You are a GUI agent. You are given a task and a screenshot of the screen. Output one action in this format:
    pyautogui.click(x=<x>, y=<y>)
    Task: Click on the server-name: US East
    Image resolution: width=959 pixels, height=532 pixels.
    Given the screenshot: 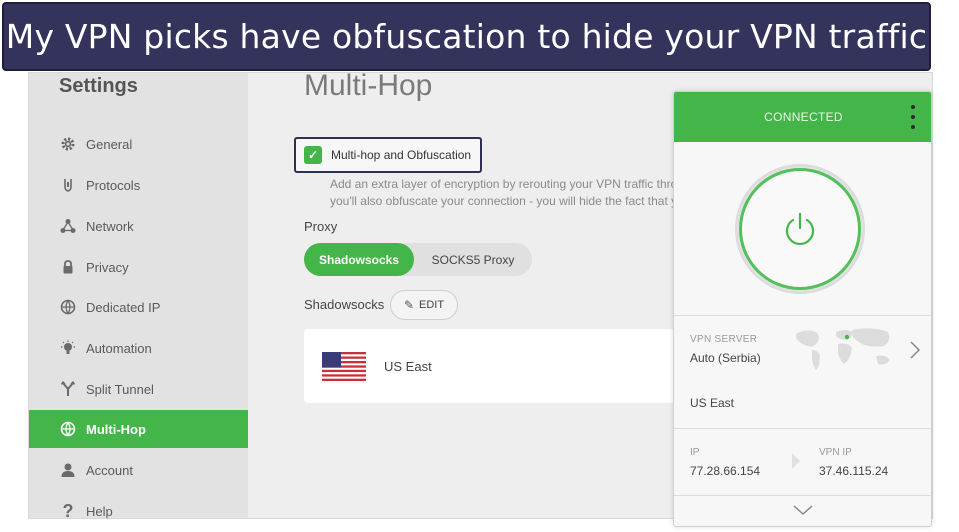 What is the action you would take?
    pyautogui.click(x=408, y=366)
    